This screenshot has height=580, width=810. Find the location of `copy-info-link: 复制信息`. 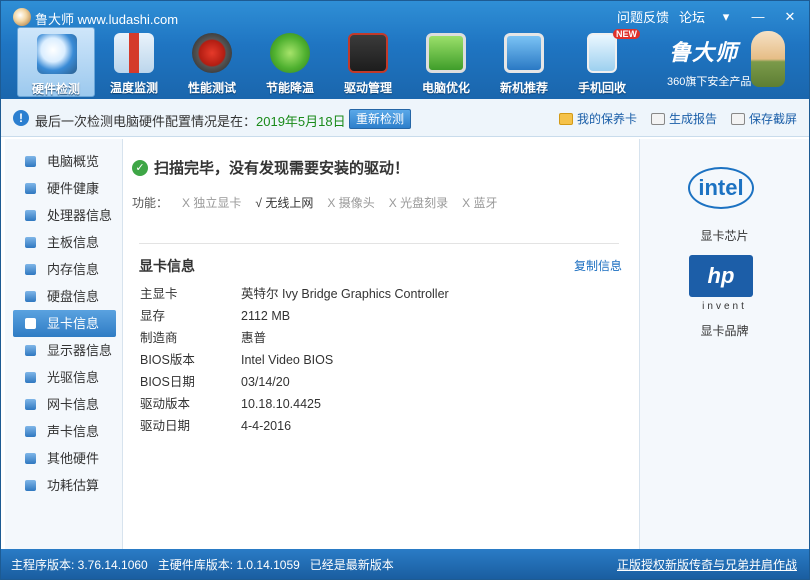

copy-info-link: 复制信息 is located at coordinates (598, 265).